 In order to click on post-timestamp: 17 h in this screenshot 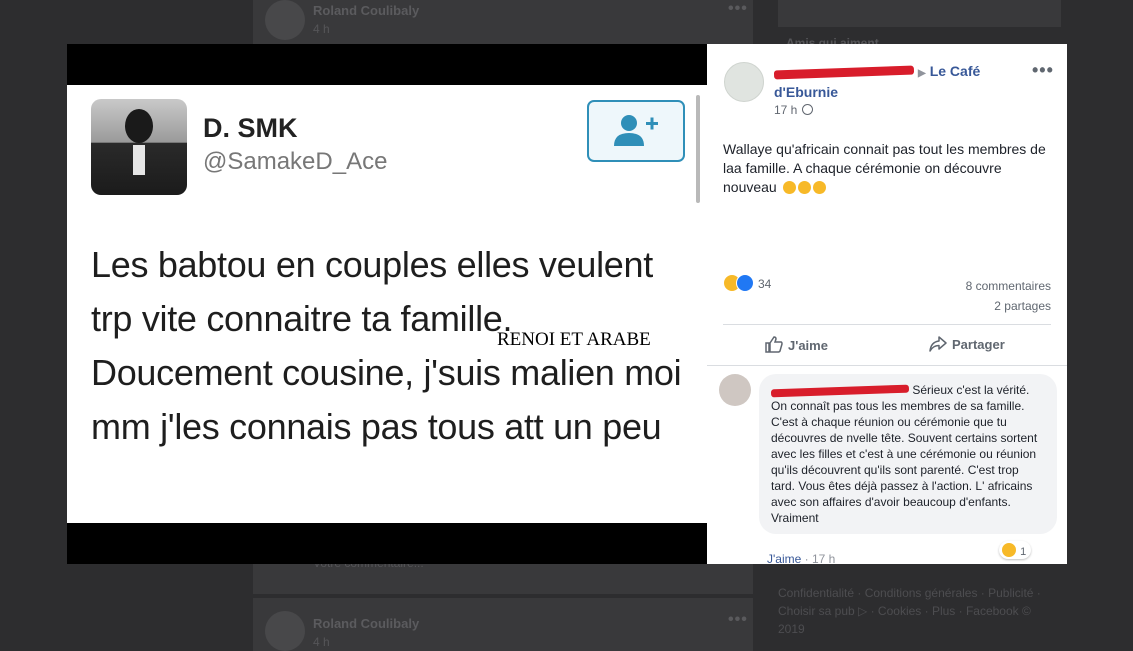, I will do `click(794, 110)`.